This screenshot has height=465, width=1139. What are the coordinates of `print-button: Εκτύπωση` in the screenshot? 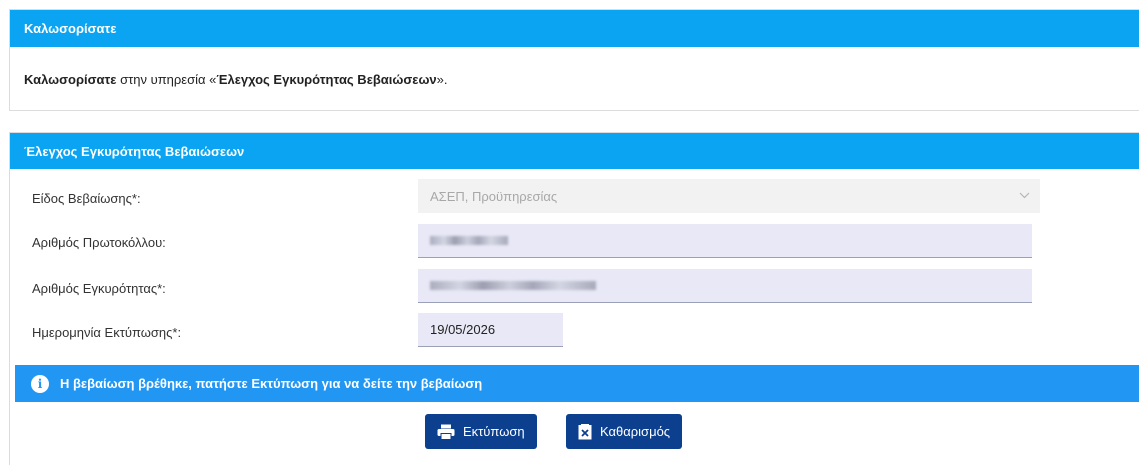 It's located at (481, 431).